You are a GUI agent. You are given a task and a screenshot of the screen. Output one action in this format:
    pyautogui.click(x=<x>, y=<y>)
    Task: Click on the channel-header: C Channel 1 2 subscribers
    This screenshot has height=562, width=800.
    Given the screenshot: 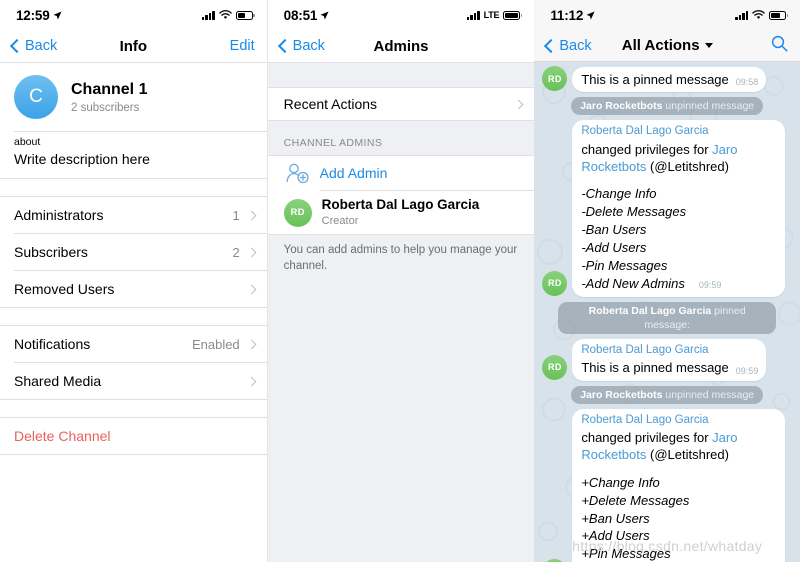 What is the action you would take?
    pyautogui.click(x=133, y=97)
    